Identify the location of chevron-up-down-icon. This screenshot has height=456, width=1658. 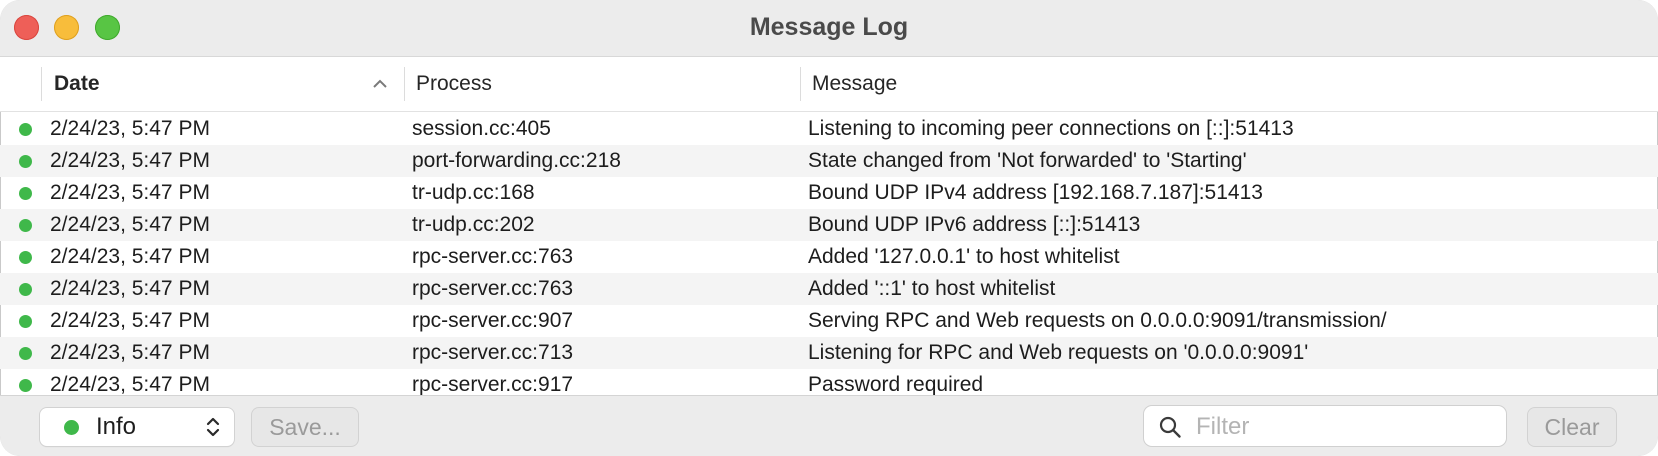
(213, 427).